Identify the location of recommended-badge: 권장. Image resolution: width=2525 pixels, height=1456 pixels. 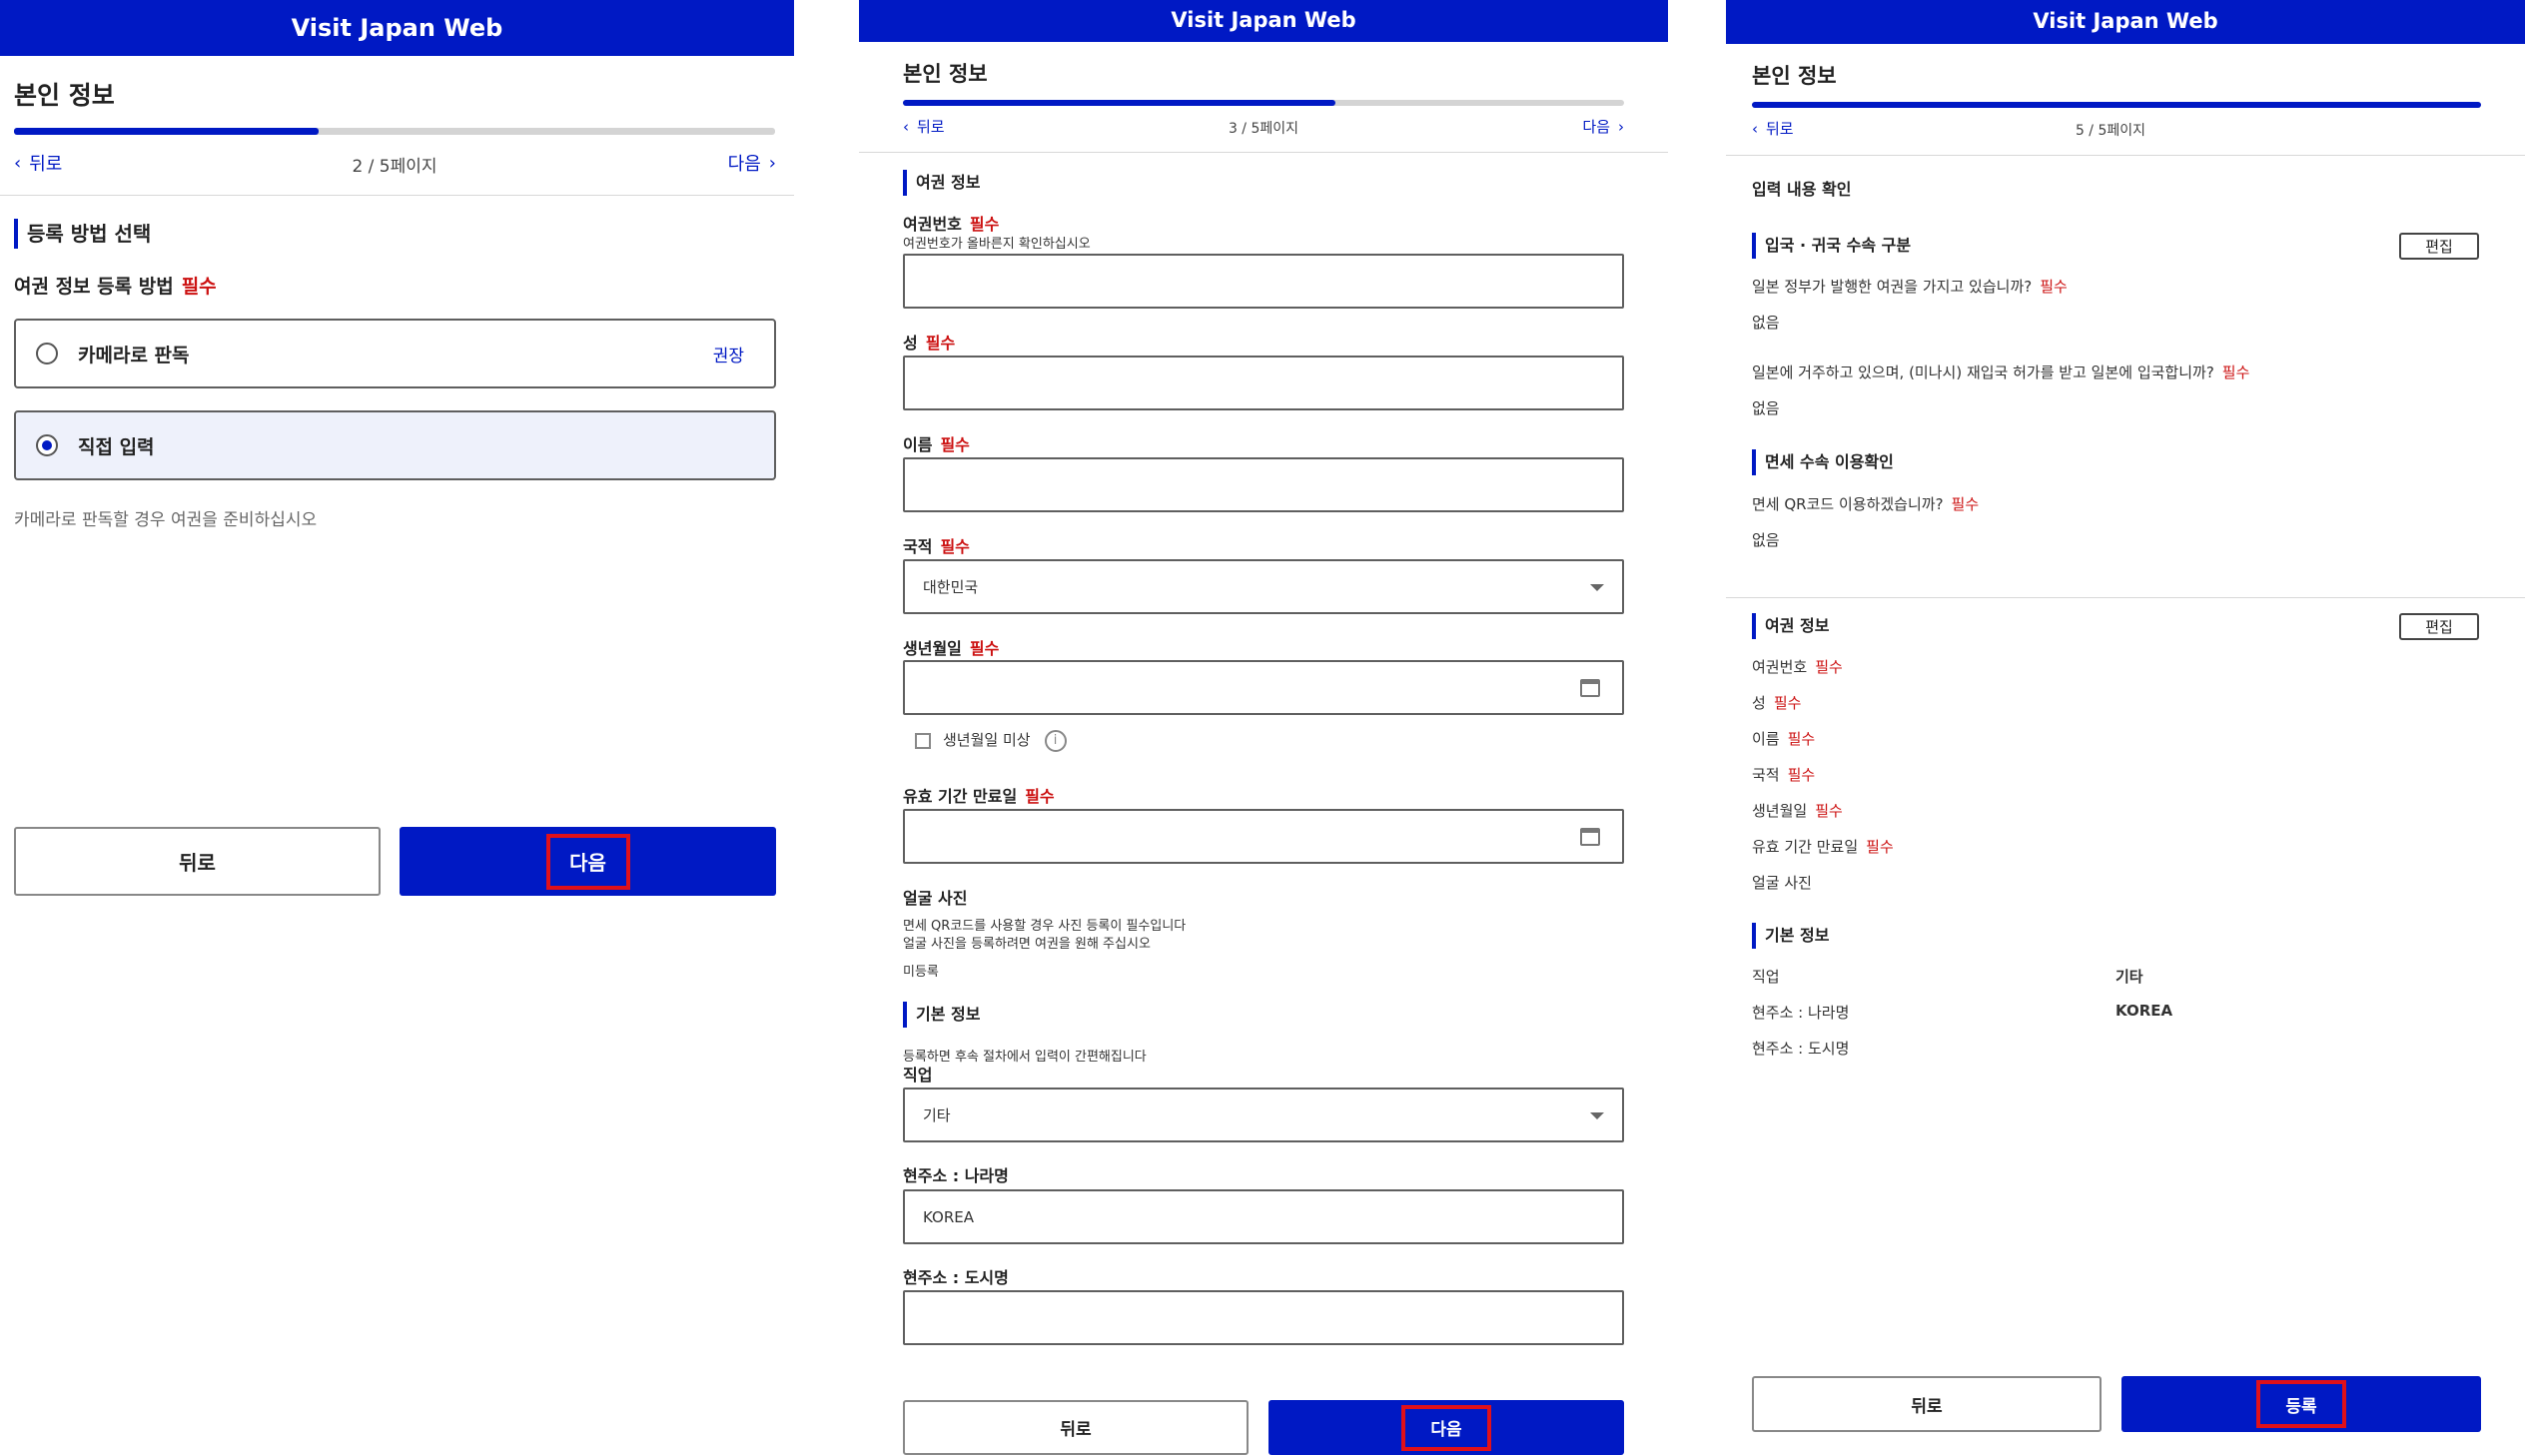
(728, 356).